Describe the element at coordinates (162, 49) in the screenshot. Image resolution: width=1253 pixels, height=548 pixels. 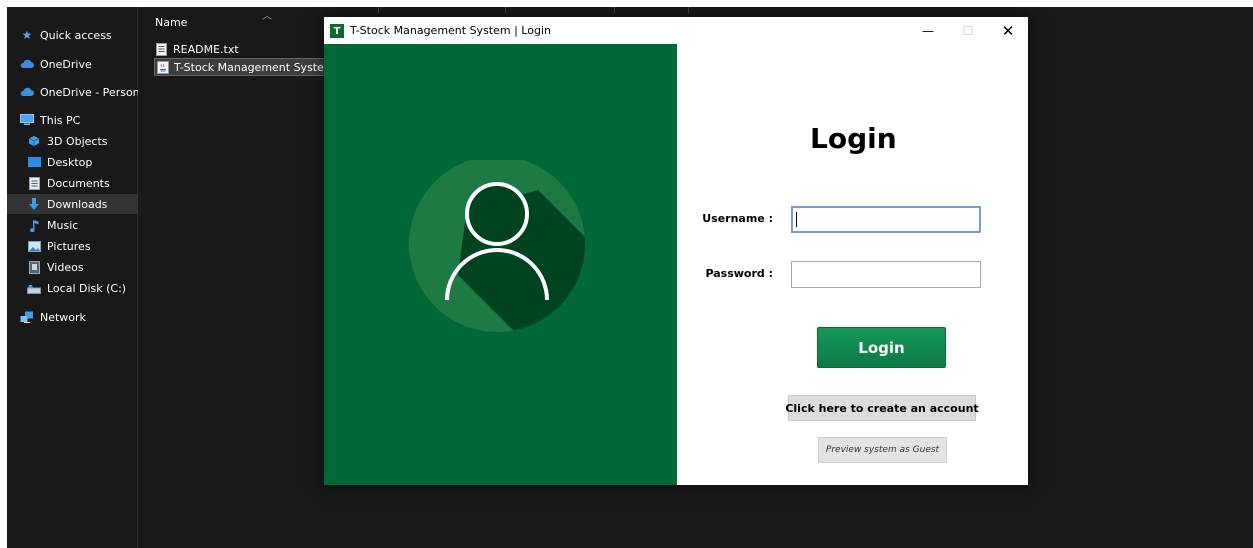
I see `text-file-icon` at that location.